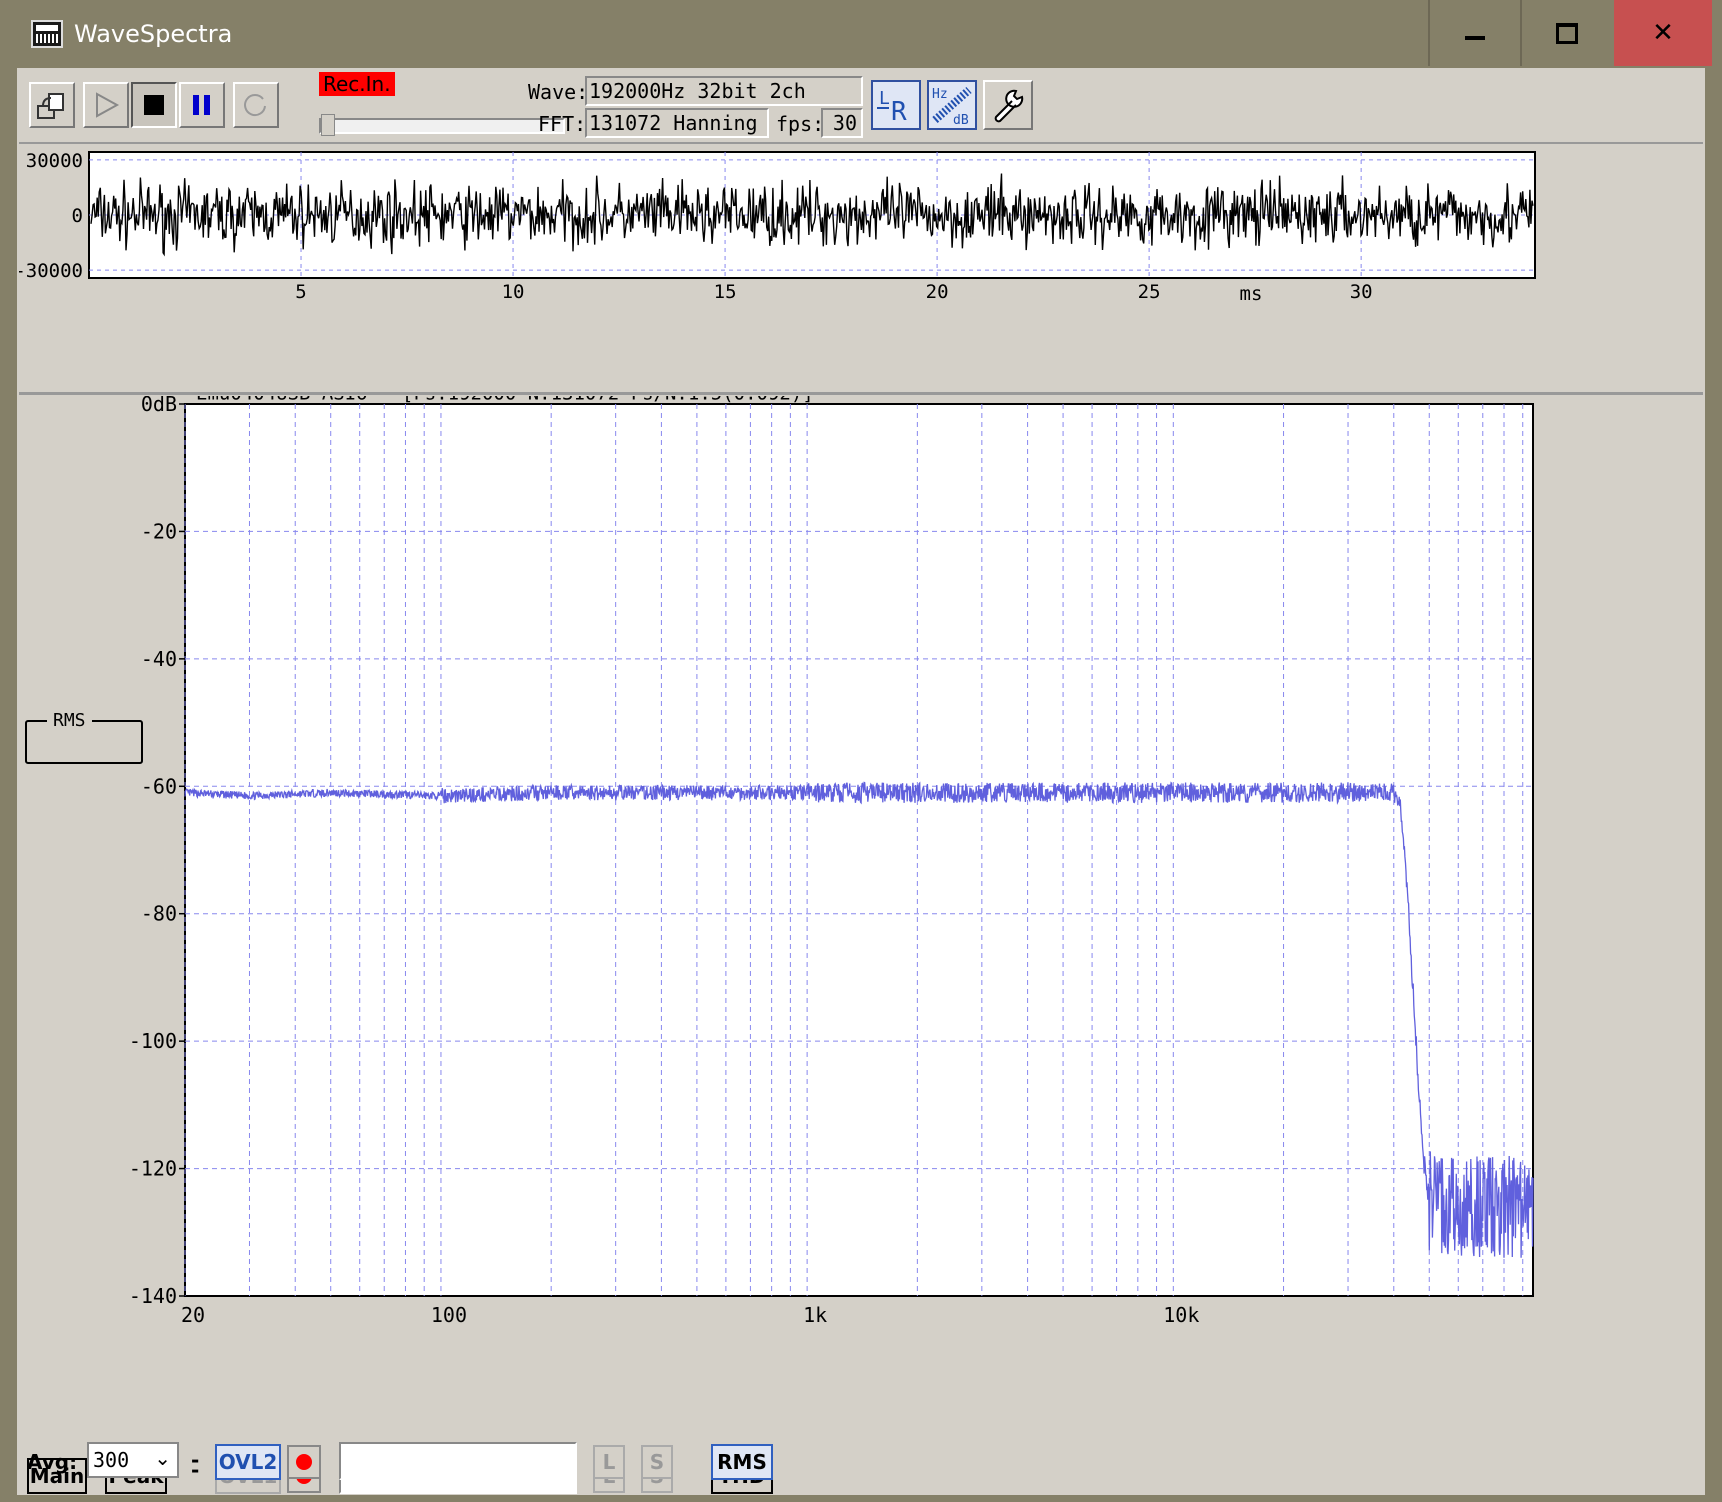 The width and height of the screenshot is (1722, 1502). I want to click on close-button: ✕, so click(1663, 33).